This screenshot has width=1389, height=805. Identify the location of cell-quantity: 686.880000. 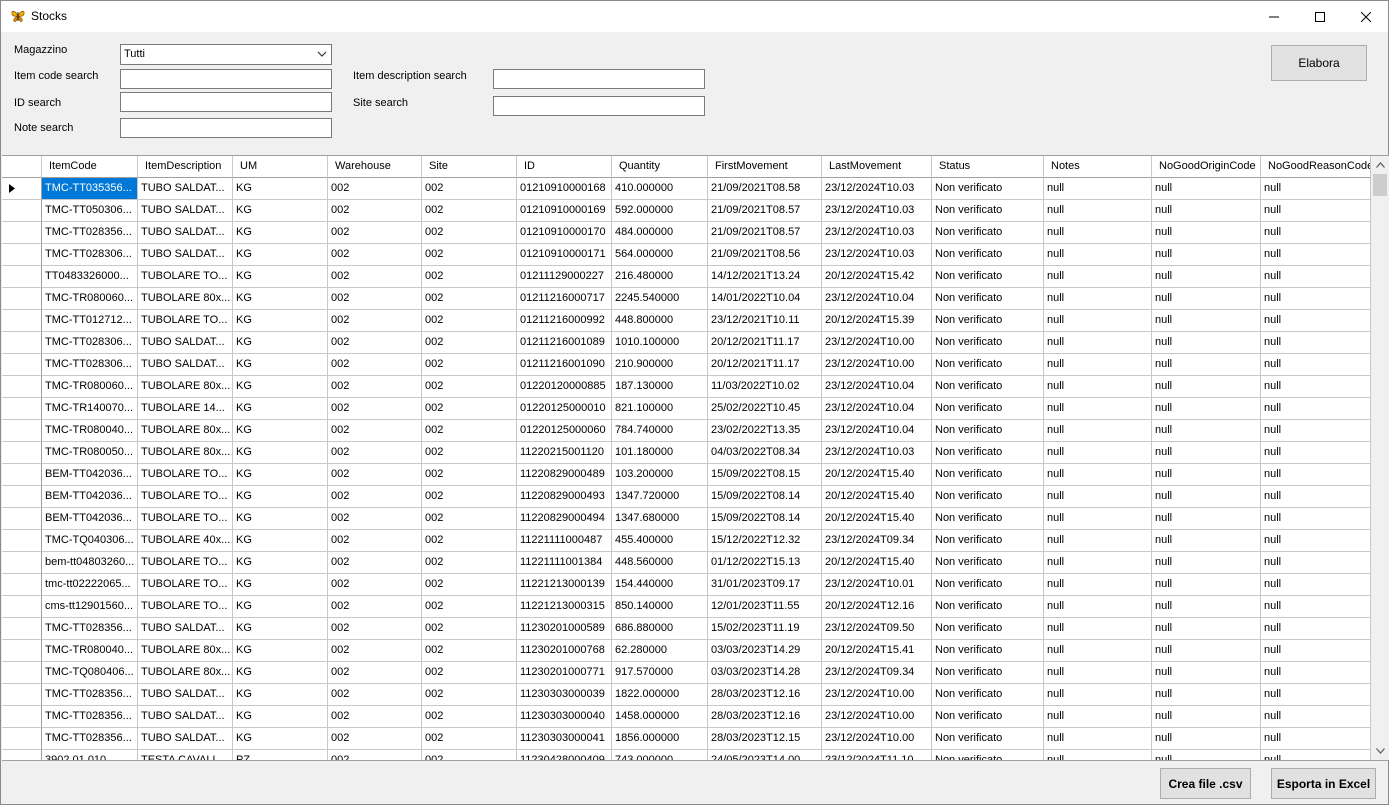
(660, 629).